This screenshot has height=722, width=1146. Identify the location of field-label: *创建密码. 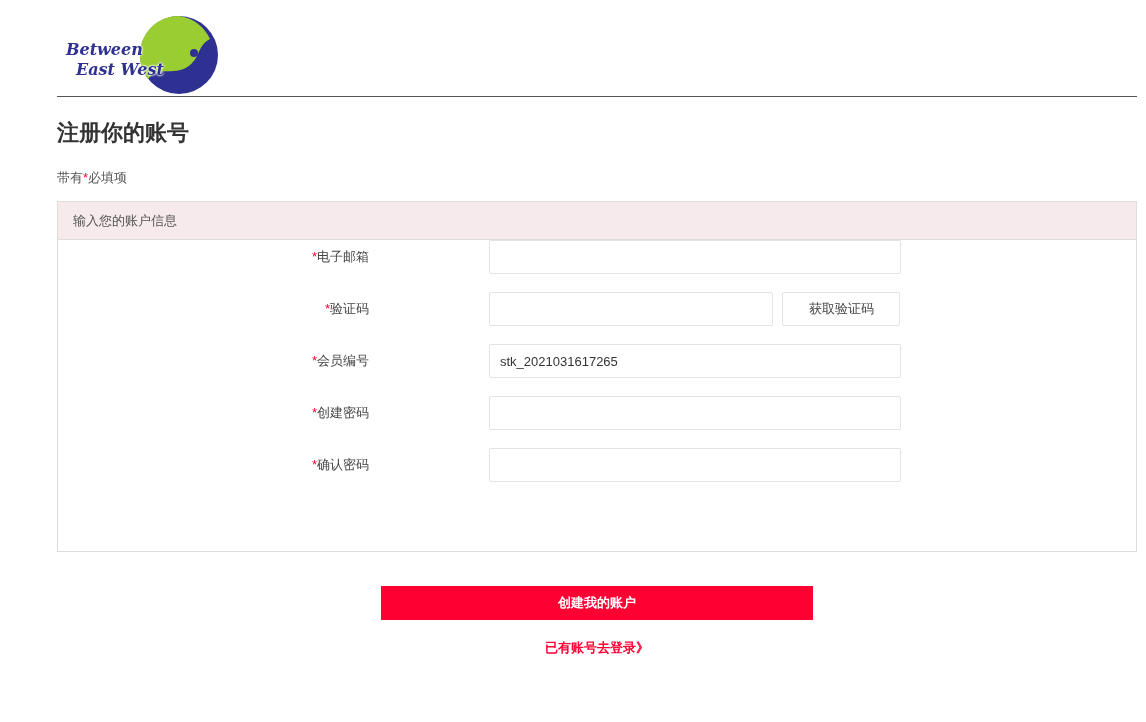
(340, 413).